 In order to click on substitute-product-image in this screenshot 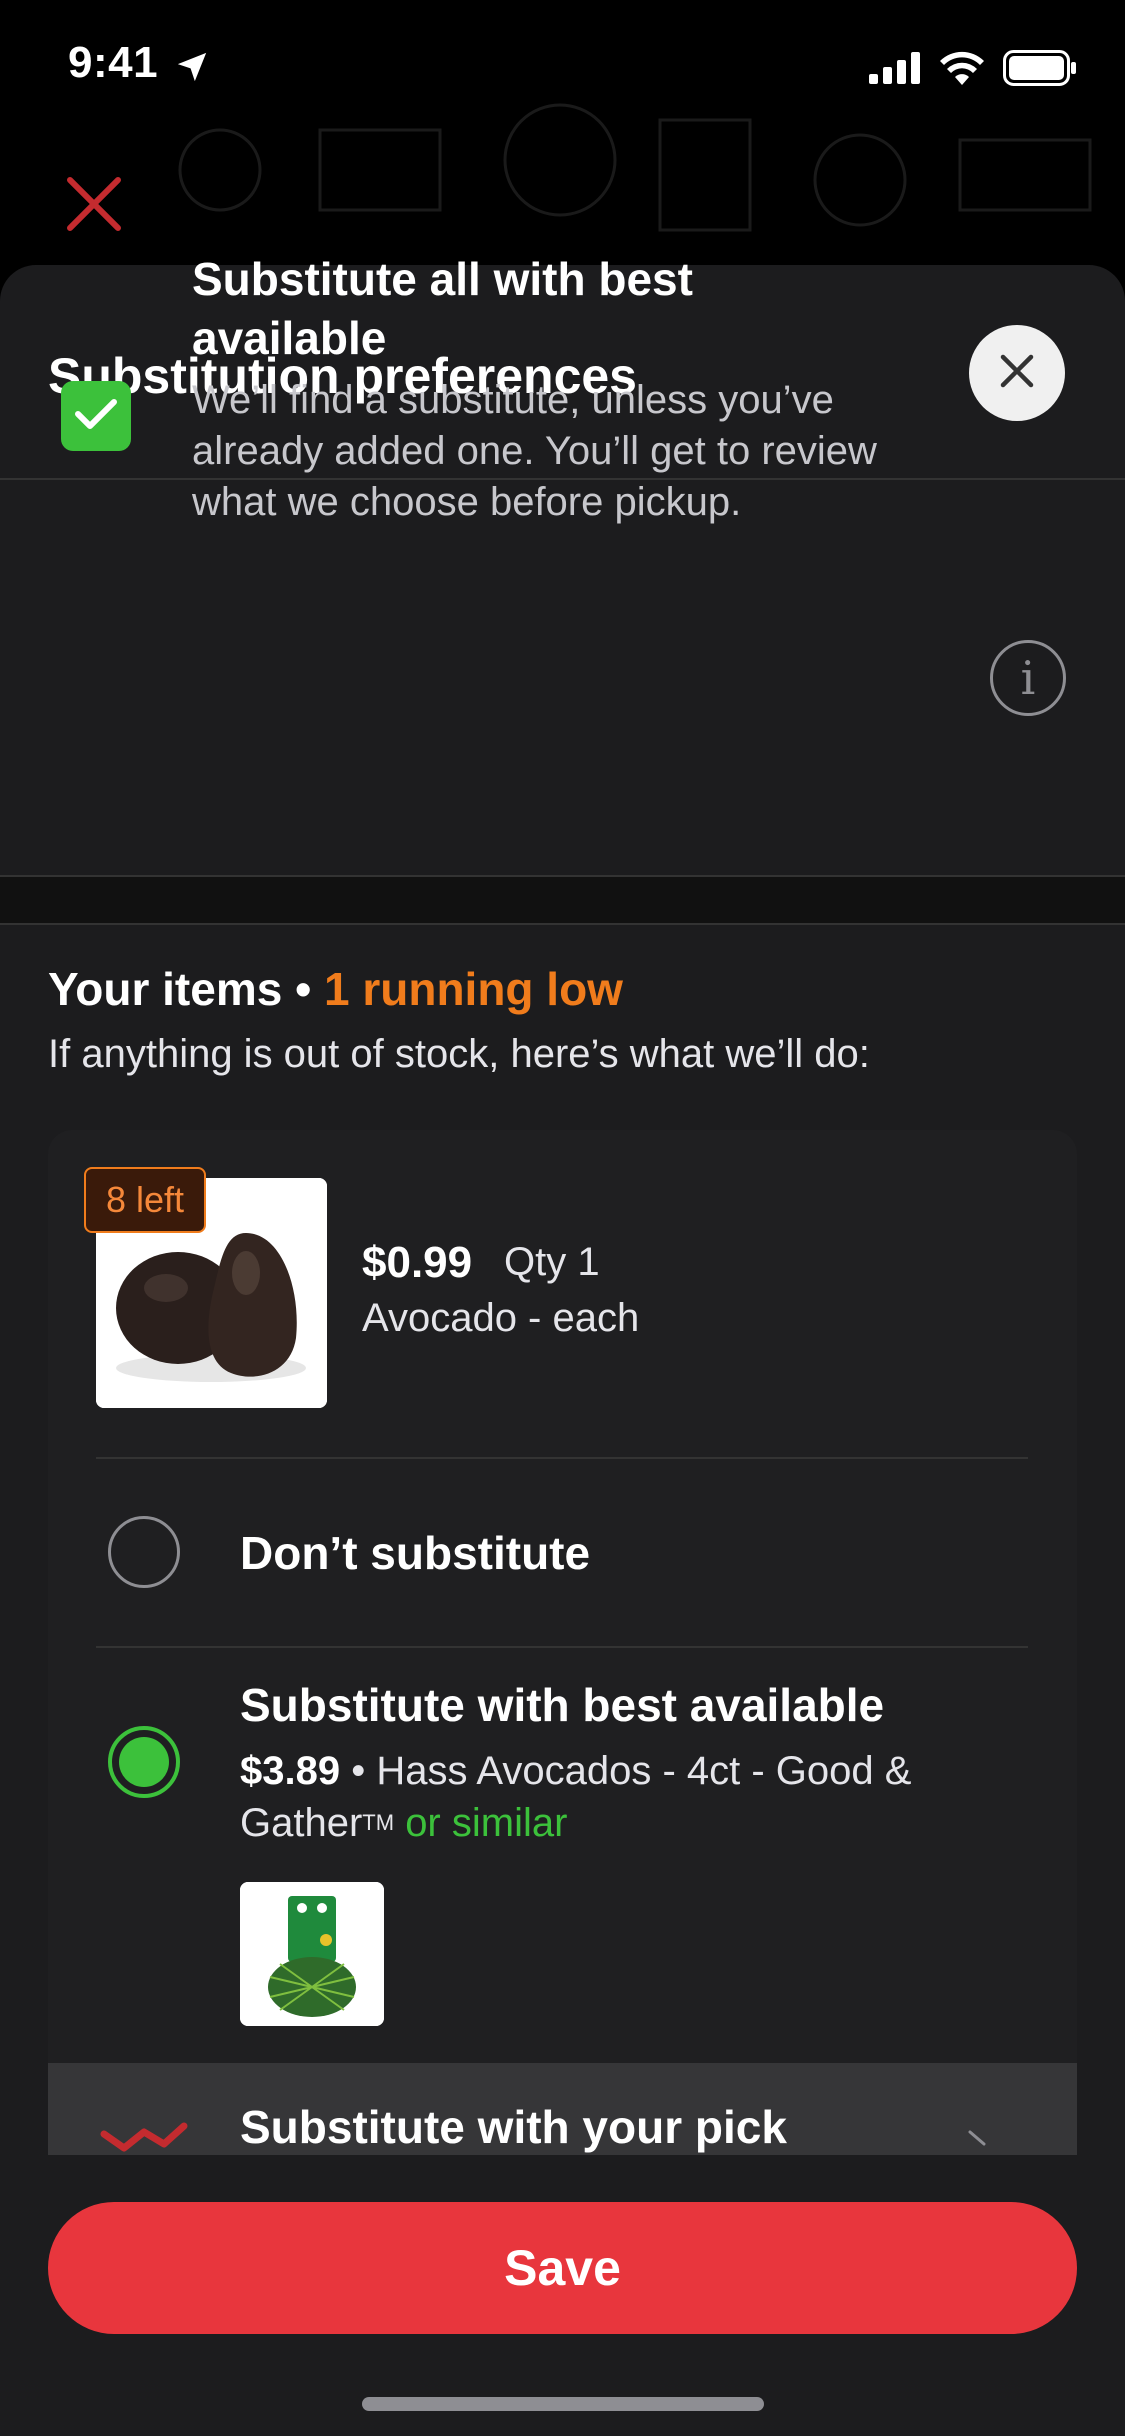, I will do `click(312, 1954)`.